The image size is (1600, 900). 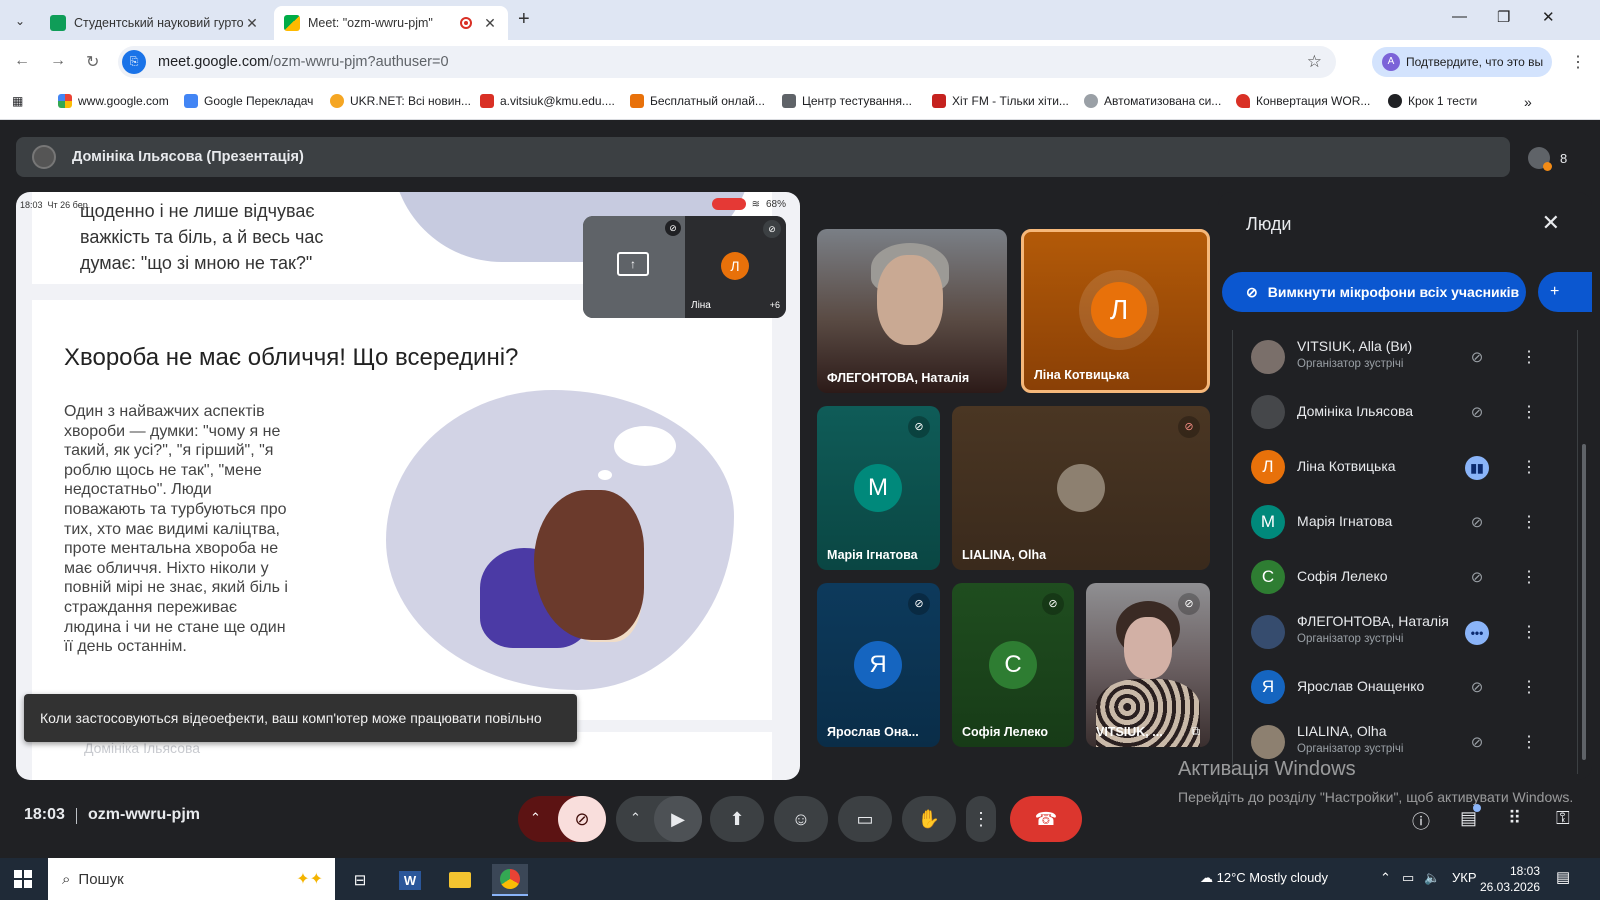 I want to click on word-icon: W, so click(x=410, y=880).